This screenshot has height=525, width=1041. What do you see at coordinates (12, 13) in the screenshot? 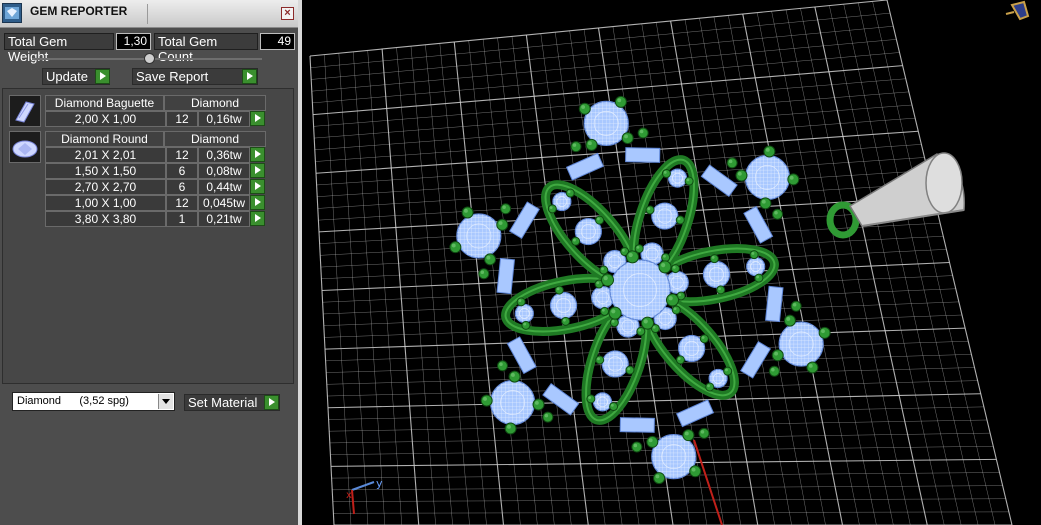
I see `gem-reporter-icon` at bounding box center [12, 13].